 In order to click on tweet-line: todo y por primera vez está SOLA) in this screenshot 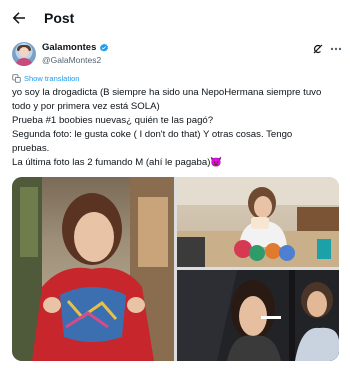, I will do `click(86, 106)`.